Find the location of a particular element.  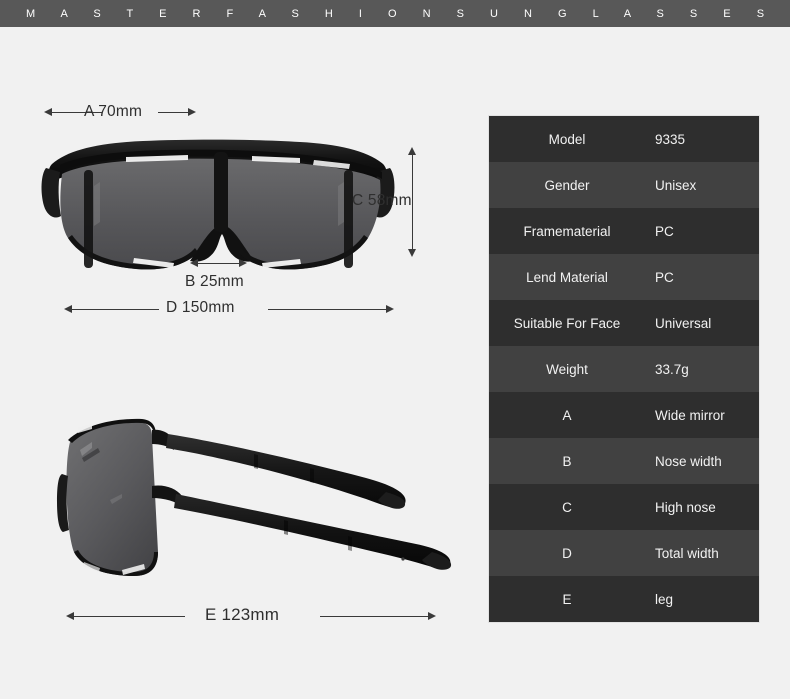

dimension-c-line is located at coordinates (412, 202).